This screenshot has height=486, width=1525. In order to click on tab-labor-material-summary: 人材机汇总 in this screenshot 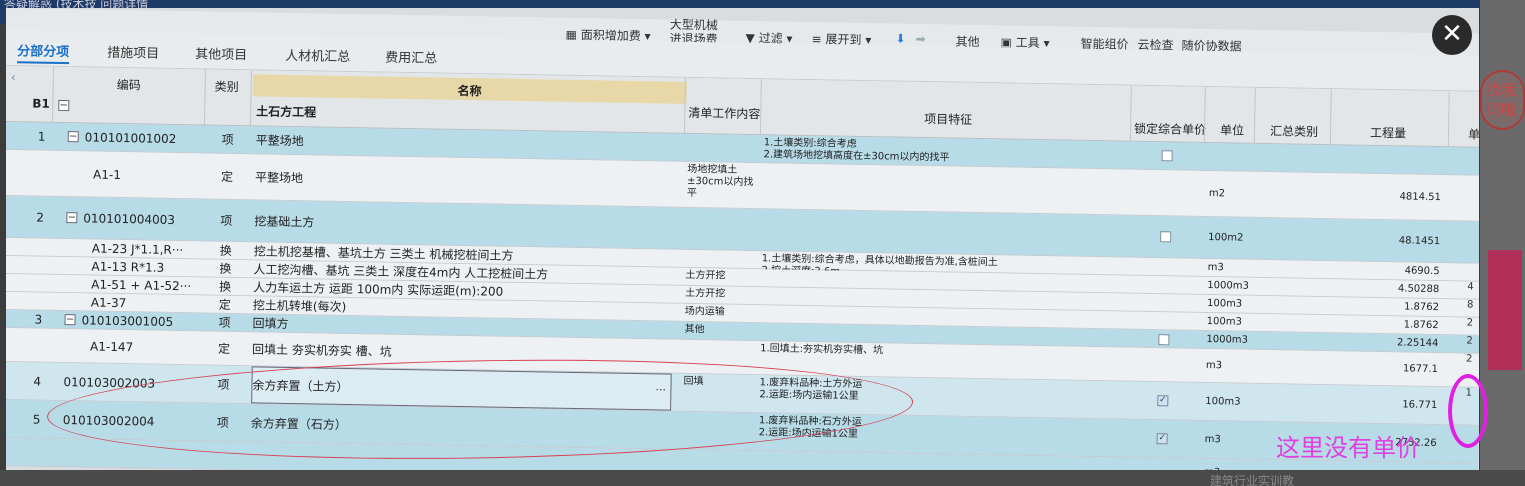, I will do `click(317, 55)`.